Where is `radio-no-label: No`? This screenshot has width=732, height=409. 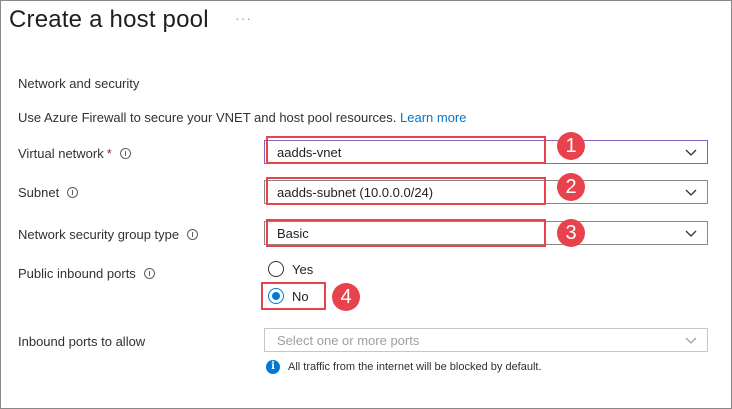
radio-no-label: No is located at coordinates (300, 296).